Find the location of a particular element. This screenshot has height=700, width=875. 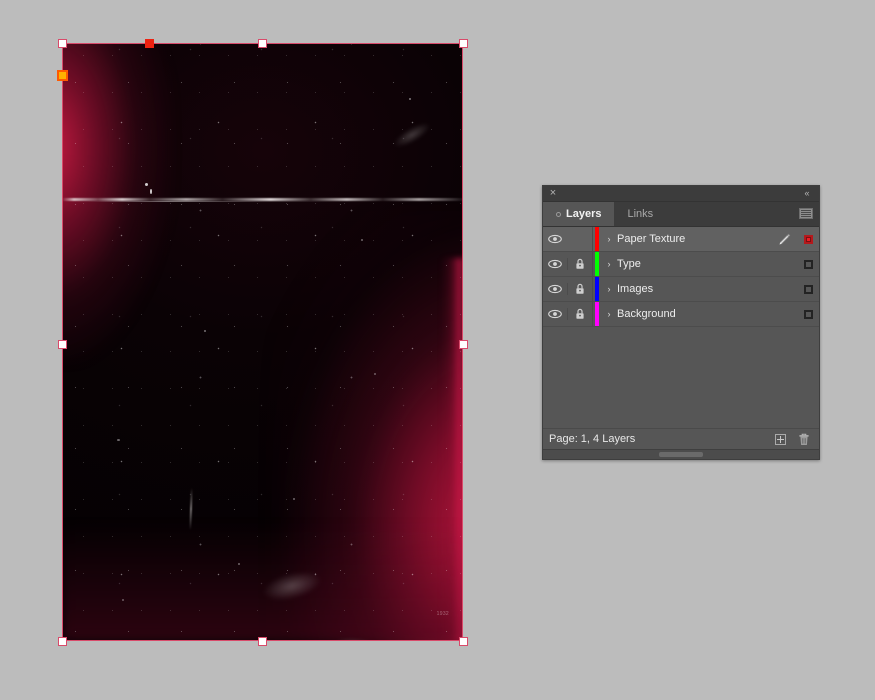

close-icon: × is located at coordinates (553, 193).